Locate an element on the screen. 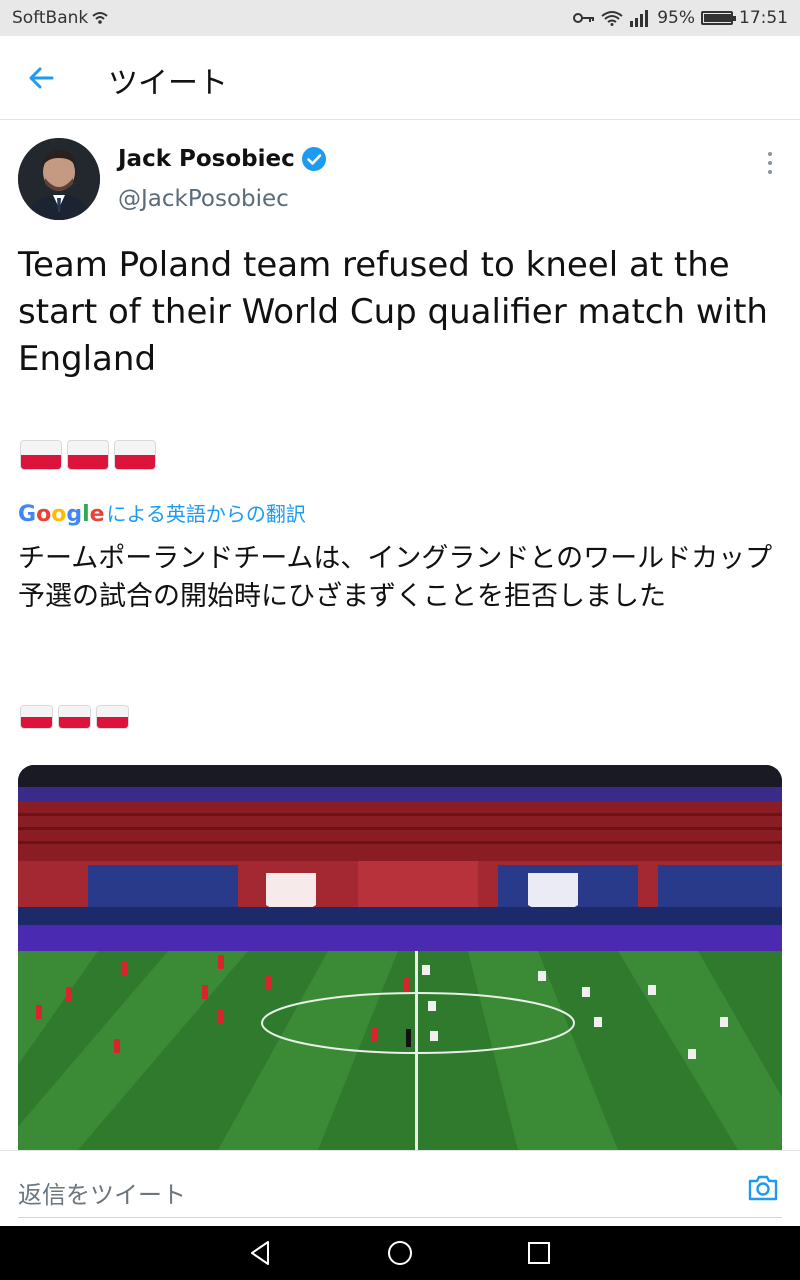 The width and height of the screenshot is (800, 1280). translation-attribution: Google による英語からの翻訳 is located at coordinates (162, 512).